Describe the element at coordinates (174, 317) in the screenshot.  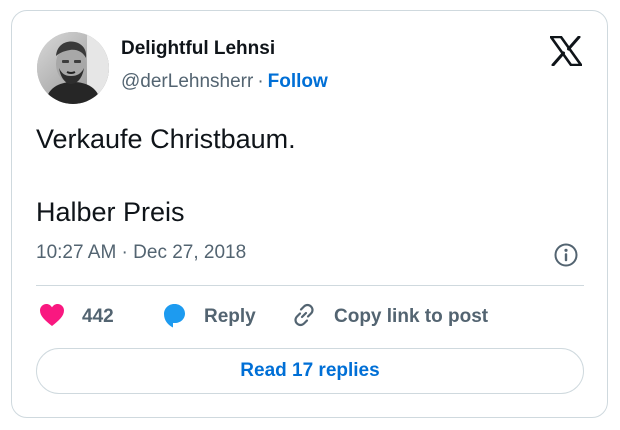
I see `speech-bubble-icon` at that location.